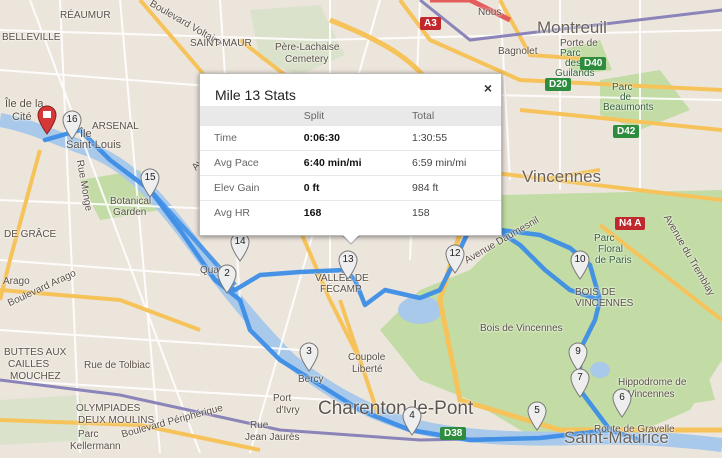 Image resolution: width=722 pixels, height=458 pixels. I want to click on total-value: 1:30:55, so click(449, 138).